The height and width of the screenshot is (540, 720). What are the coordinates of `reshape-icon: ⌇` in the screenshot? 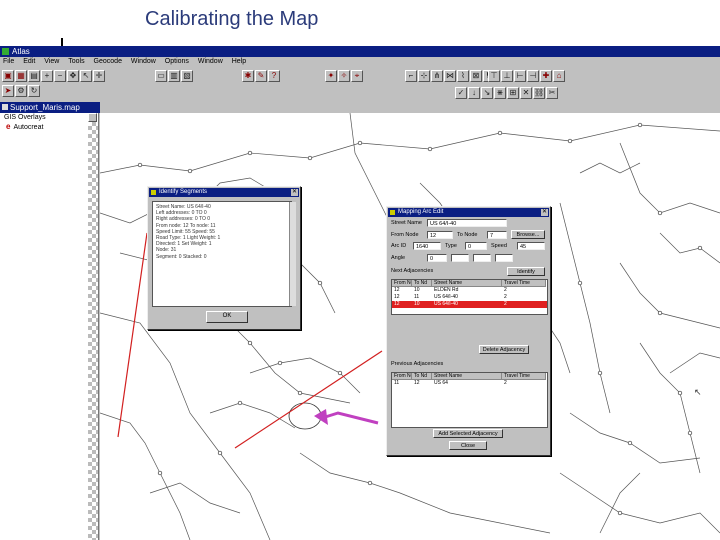 It's located at (463, 76).